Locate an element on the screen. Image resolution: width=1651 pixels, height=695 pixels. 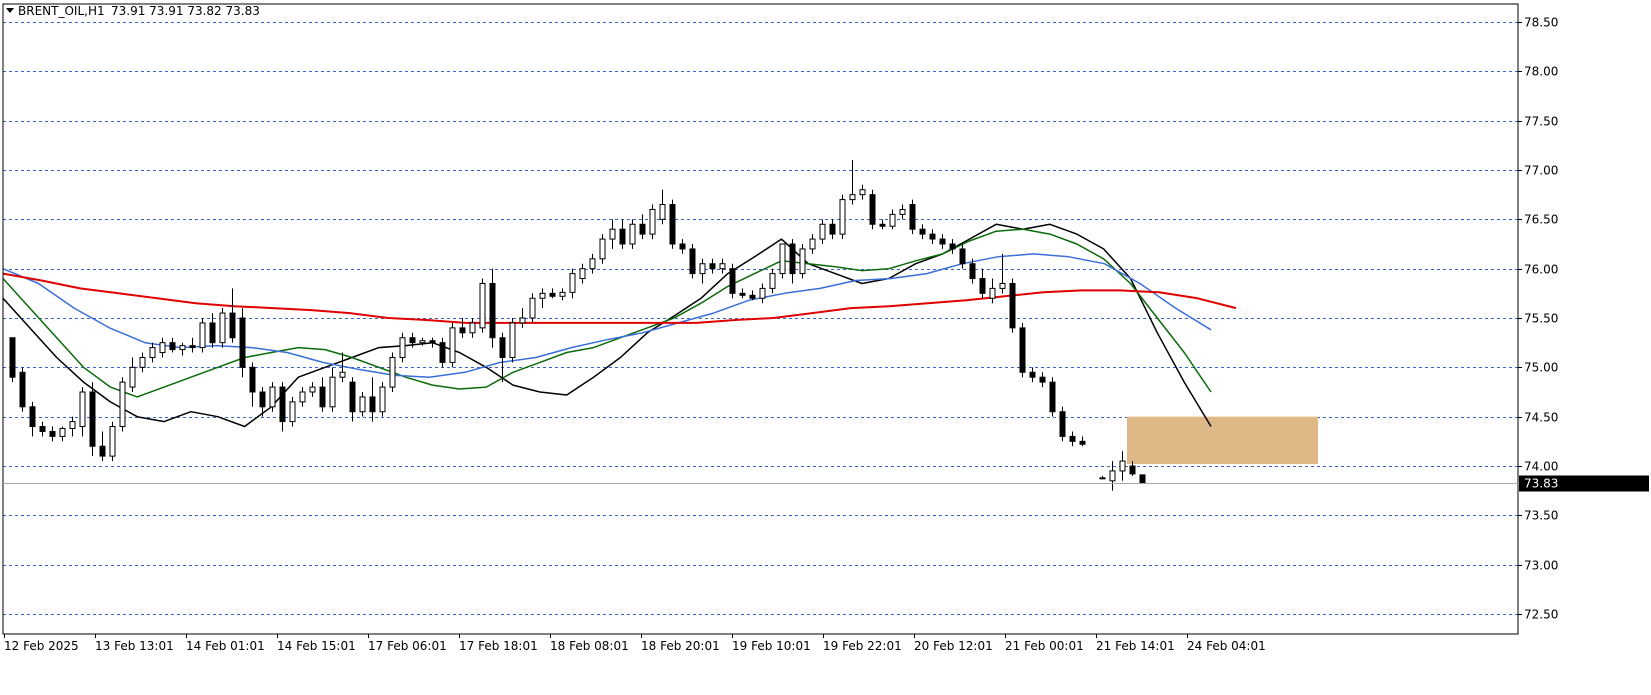
x-tick-label: 14 Feb 15:01 is located at coordinates (316, 646).